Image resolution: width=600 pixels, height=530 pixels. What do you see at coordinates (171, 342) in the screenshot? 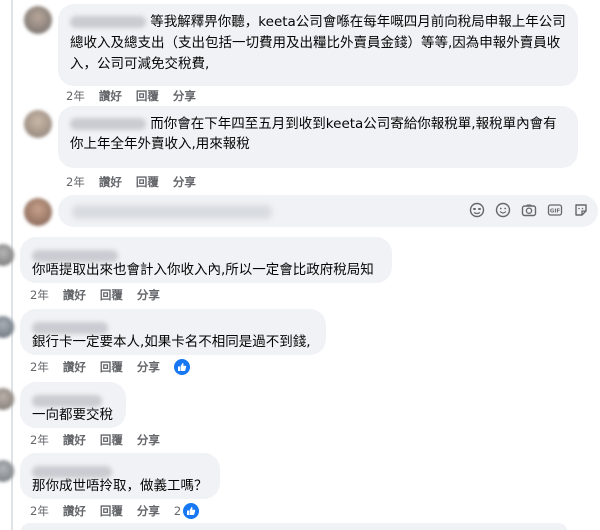
I see `comment-text: 銀行卡一定要本人,如果卡名不相同是過不到錢,` at bounding box center [171, 342].